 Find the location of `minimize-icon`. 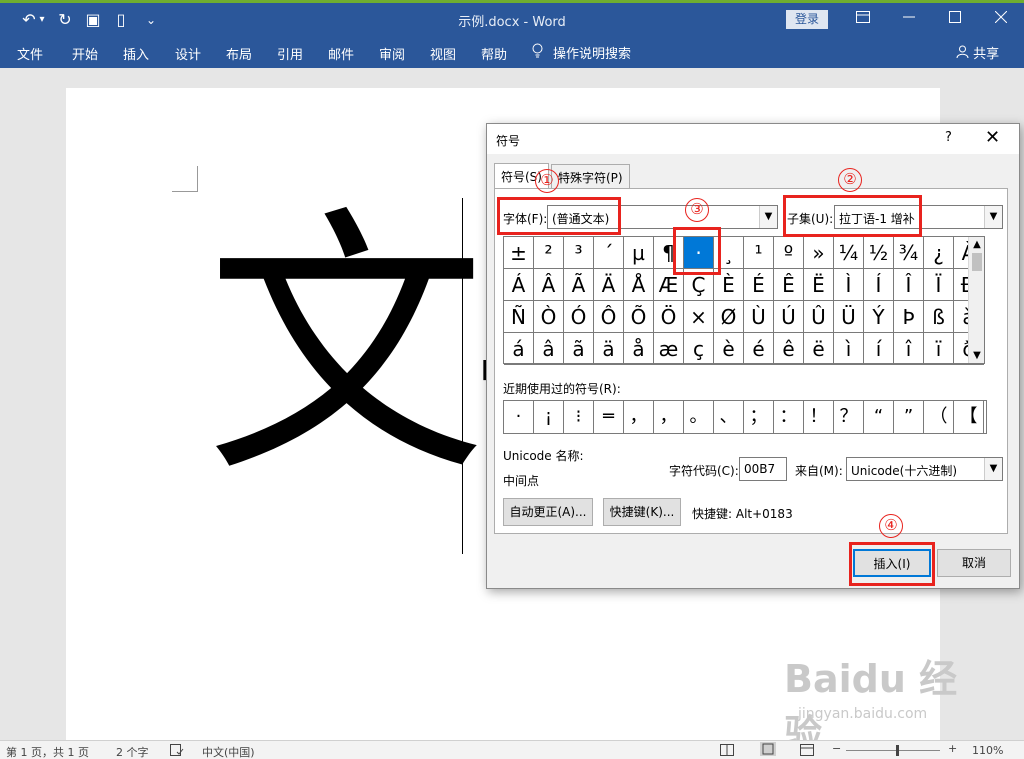

minimize-icon is located at coordinates (909, 19).